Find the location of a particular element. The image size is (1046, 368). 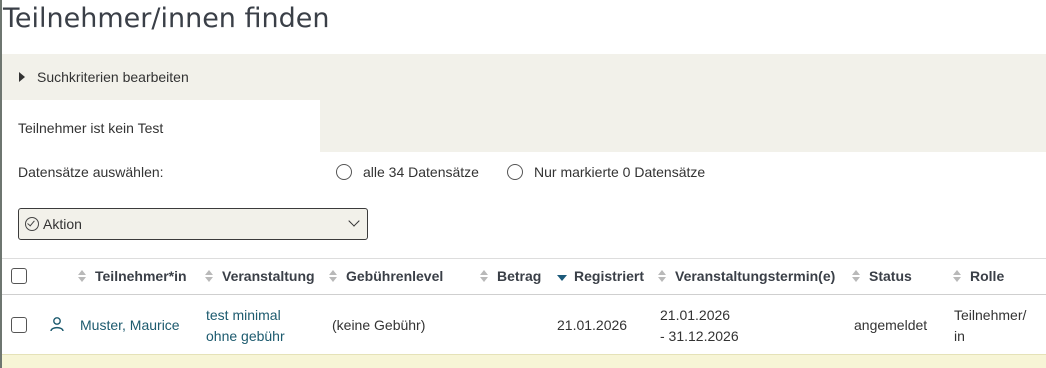

column-header-status: Status is located at coordinates (882, 276).